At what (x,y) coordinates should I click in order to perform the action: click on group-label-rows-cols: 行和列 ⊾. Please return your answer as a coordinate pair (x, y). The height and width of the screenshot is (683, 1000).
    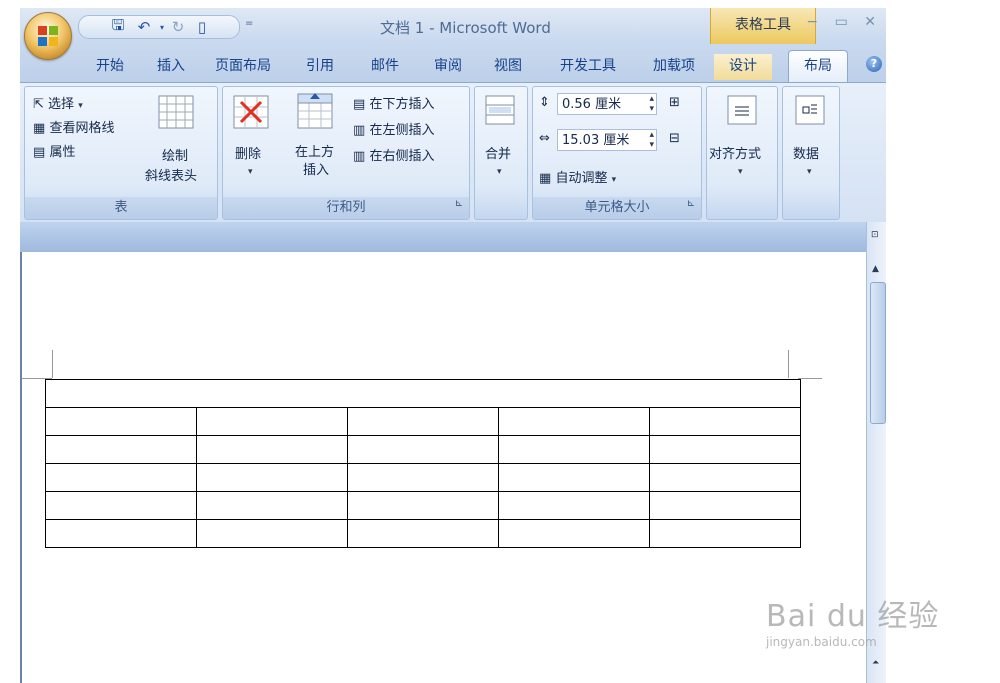
    Looking at the image, I should click on (346, 208).